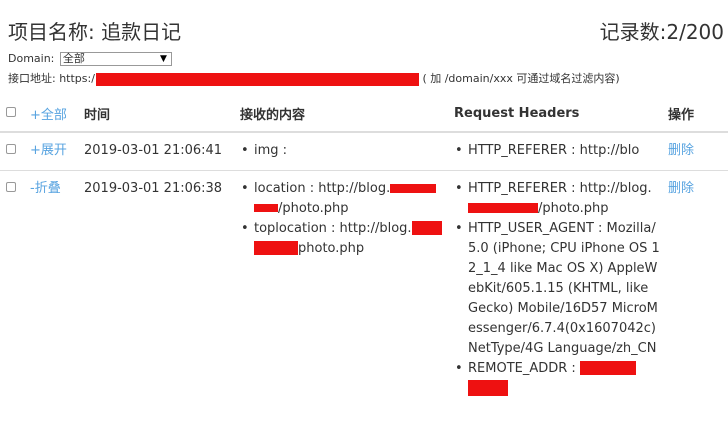 The height and width of the screenshot is (447, 728). Describe the element at coordinates (51, 78) in the screenshot. I see `api-label: 接口地址: https:/` at that location.